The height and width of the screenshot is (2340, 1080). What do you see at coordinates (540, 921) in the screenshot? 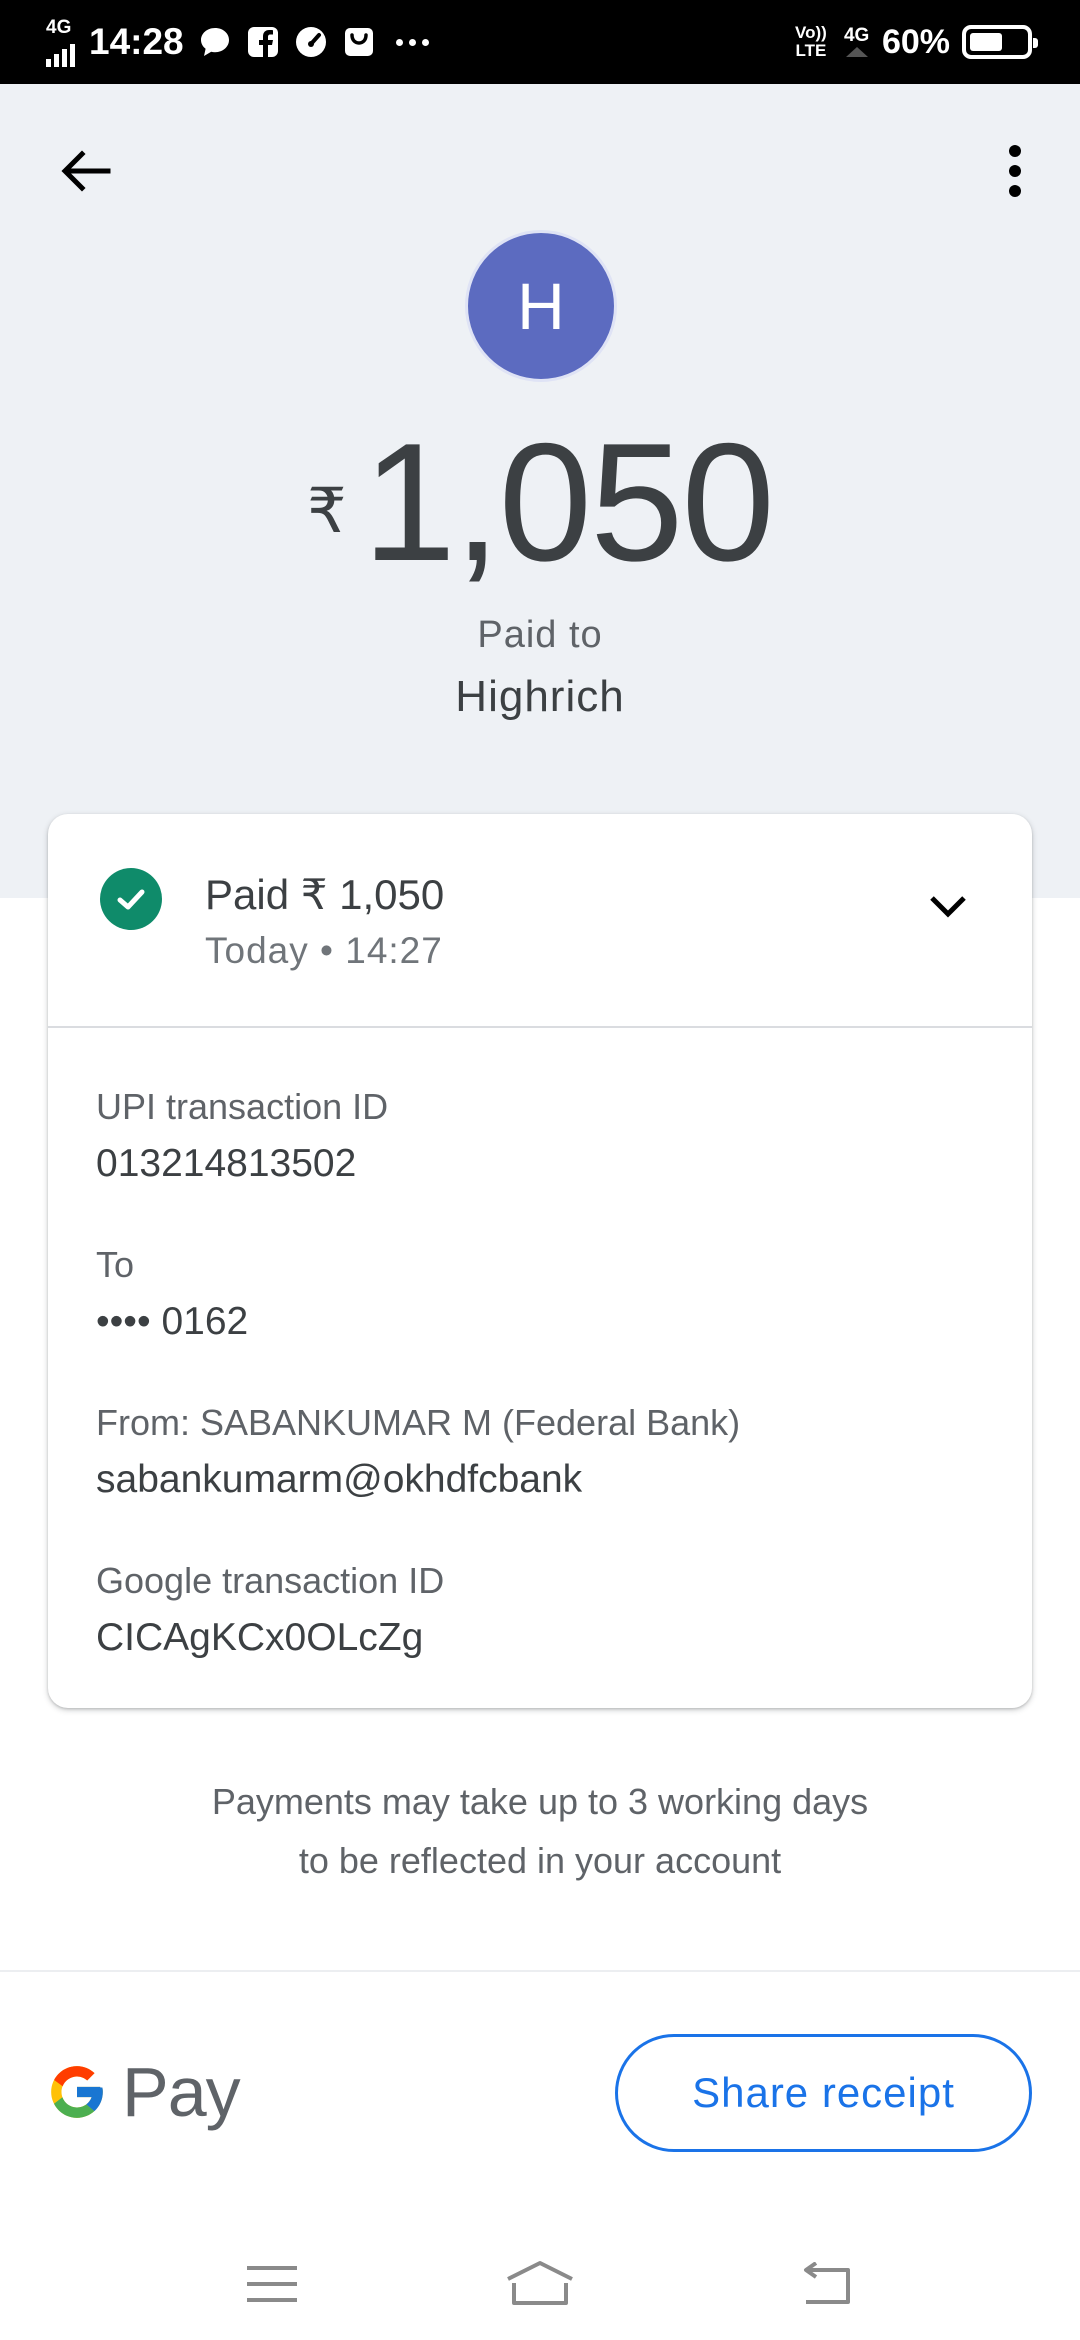
I see `transaction-summary: Paid ₹ 1,050 Today • 14:27` at bounding box center [540, 921].